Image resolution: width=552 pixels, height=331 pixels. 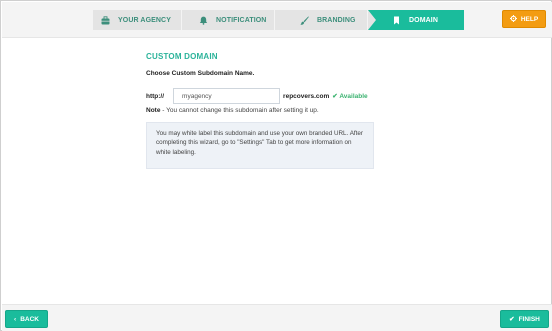 I want to click on brush-icon, so click(x=304, y=20).